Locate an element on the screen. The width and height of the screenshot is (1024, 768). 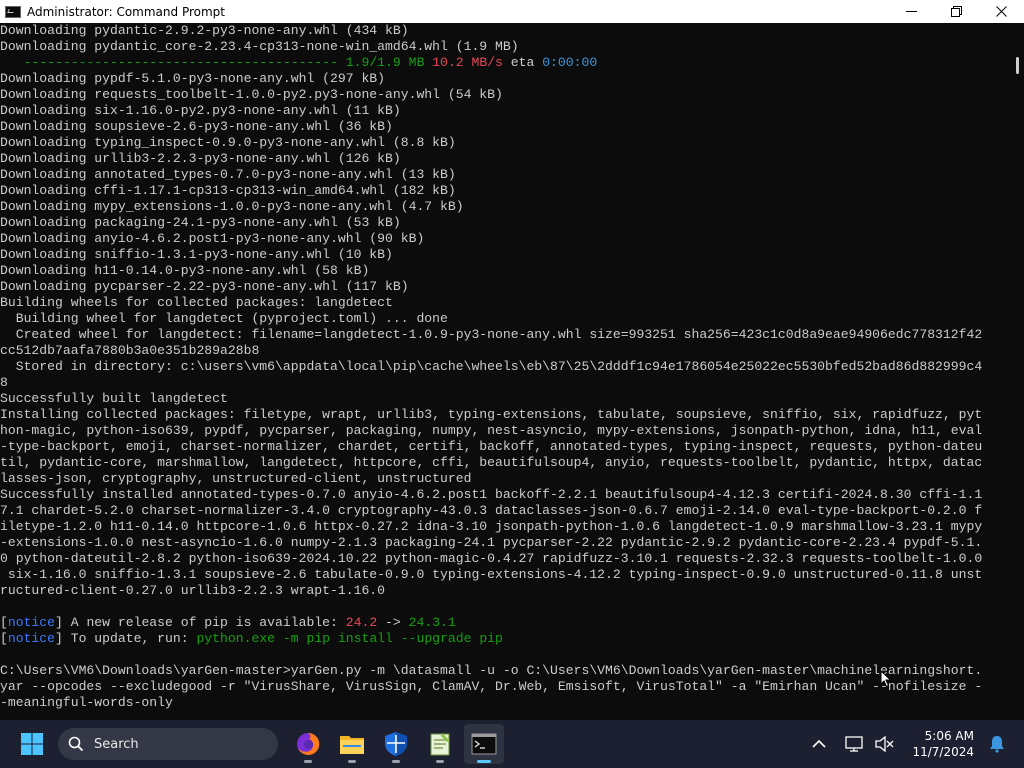
clock-date: 11/7/2024 is located at coordinates (943, 752).